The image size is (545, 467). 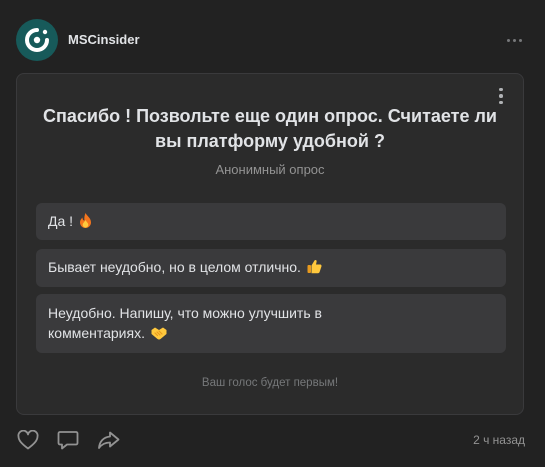 What do you see at coordinates (69, 441) in the screenshot?
I see `comment-icon` at bounding box center [69, 441].